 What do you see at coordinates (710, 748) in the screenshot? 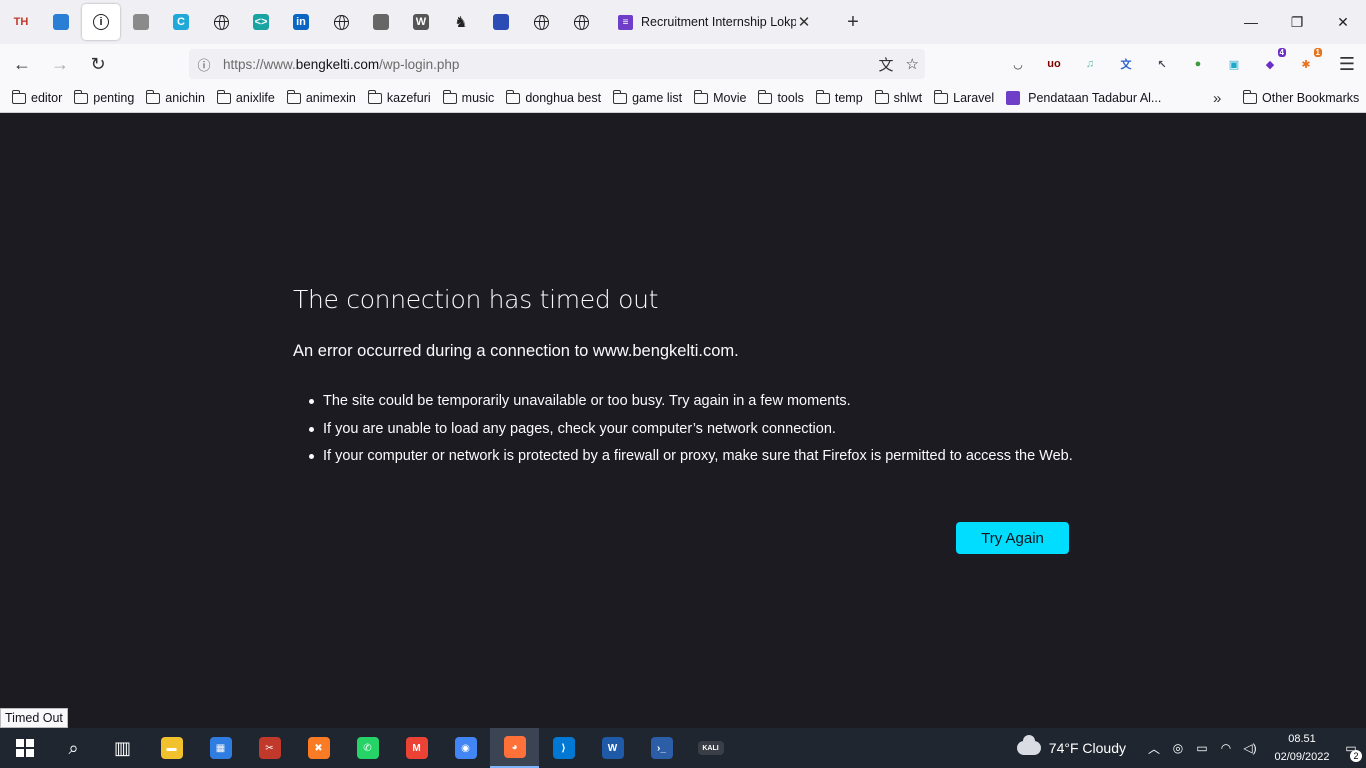
I see `kali-taskbar-button: KALI` at bounding box center [710, 748].